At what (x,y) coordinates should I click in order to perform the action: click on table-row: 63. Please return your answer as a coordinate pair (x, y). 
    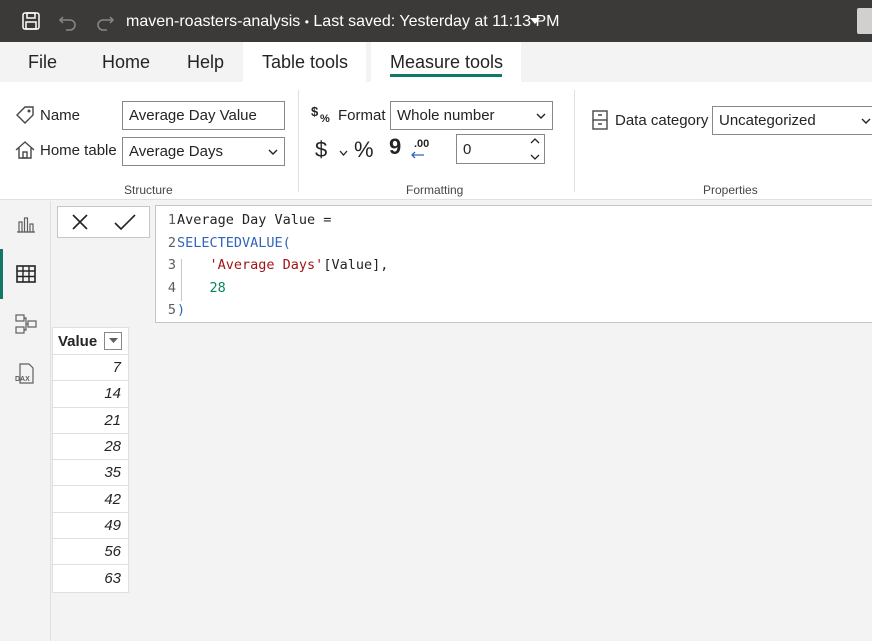
    Looking at the image, I should click on (90, 578).